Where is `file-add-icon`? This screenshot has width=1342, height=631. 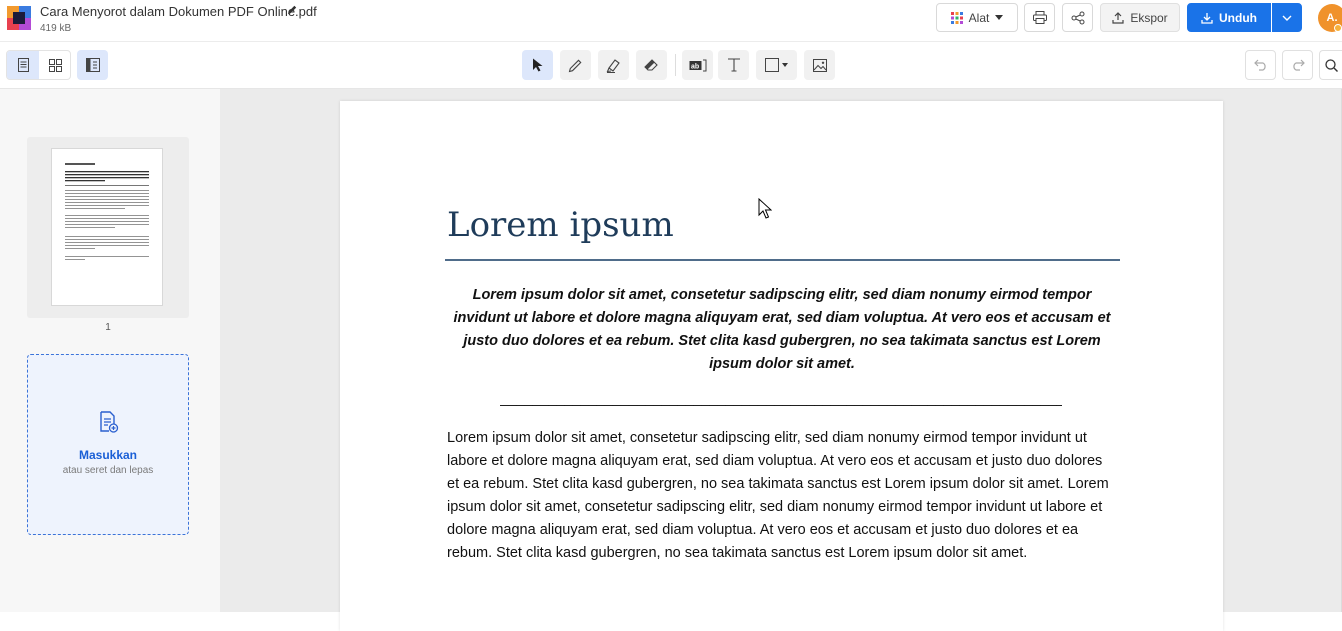 file-add-icon is located at coordinates (109, 422).